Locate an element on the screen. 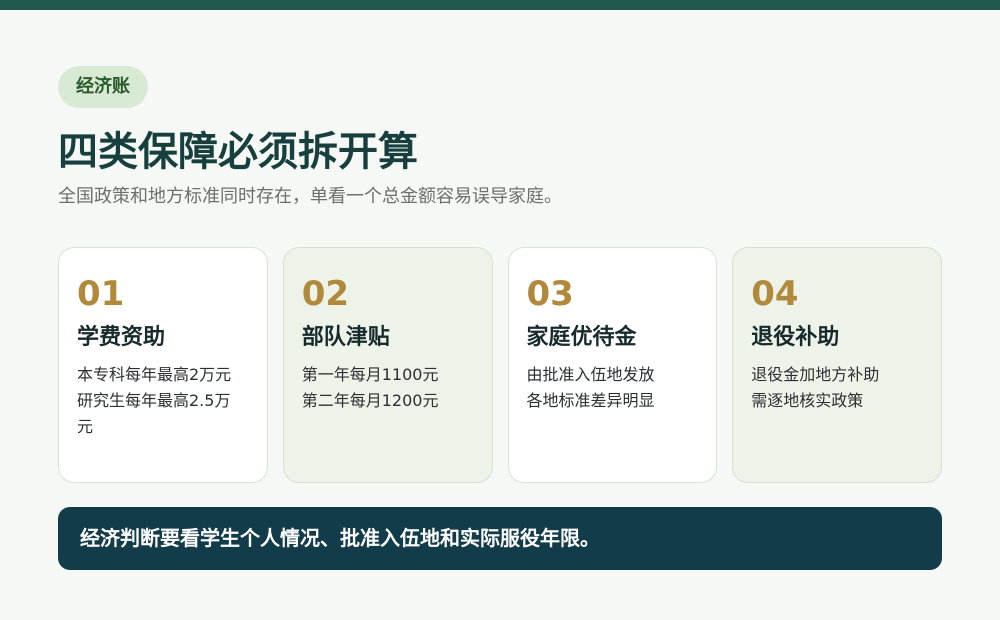 This screenshot has height=620, width=1000. card-line: 第二年每月1200元 is located at coordinates (370, 400).